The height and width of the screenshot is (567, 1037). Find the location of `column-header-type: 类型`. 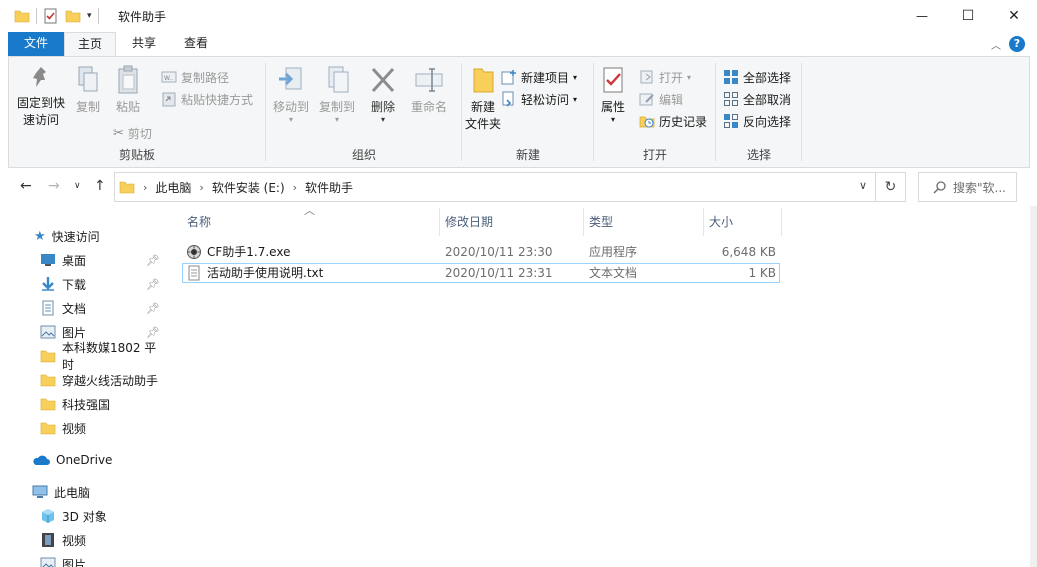

column-header-type: 类型 is located at coordinates (643, 221).